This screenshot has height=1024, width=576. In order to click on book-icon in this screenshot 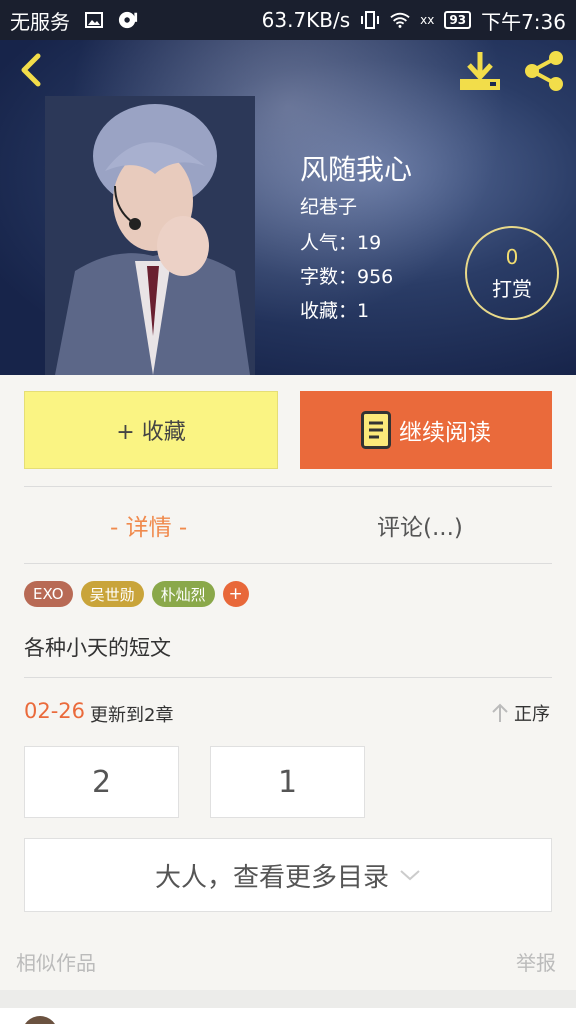, I will do `click(376, 430)`.